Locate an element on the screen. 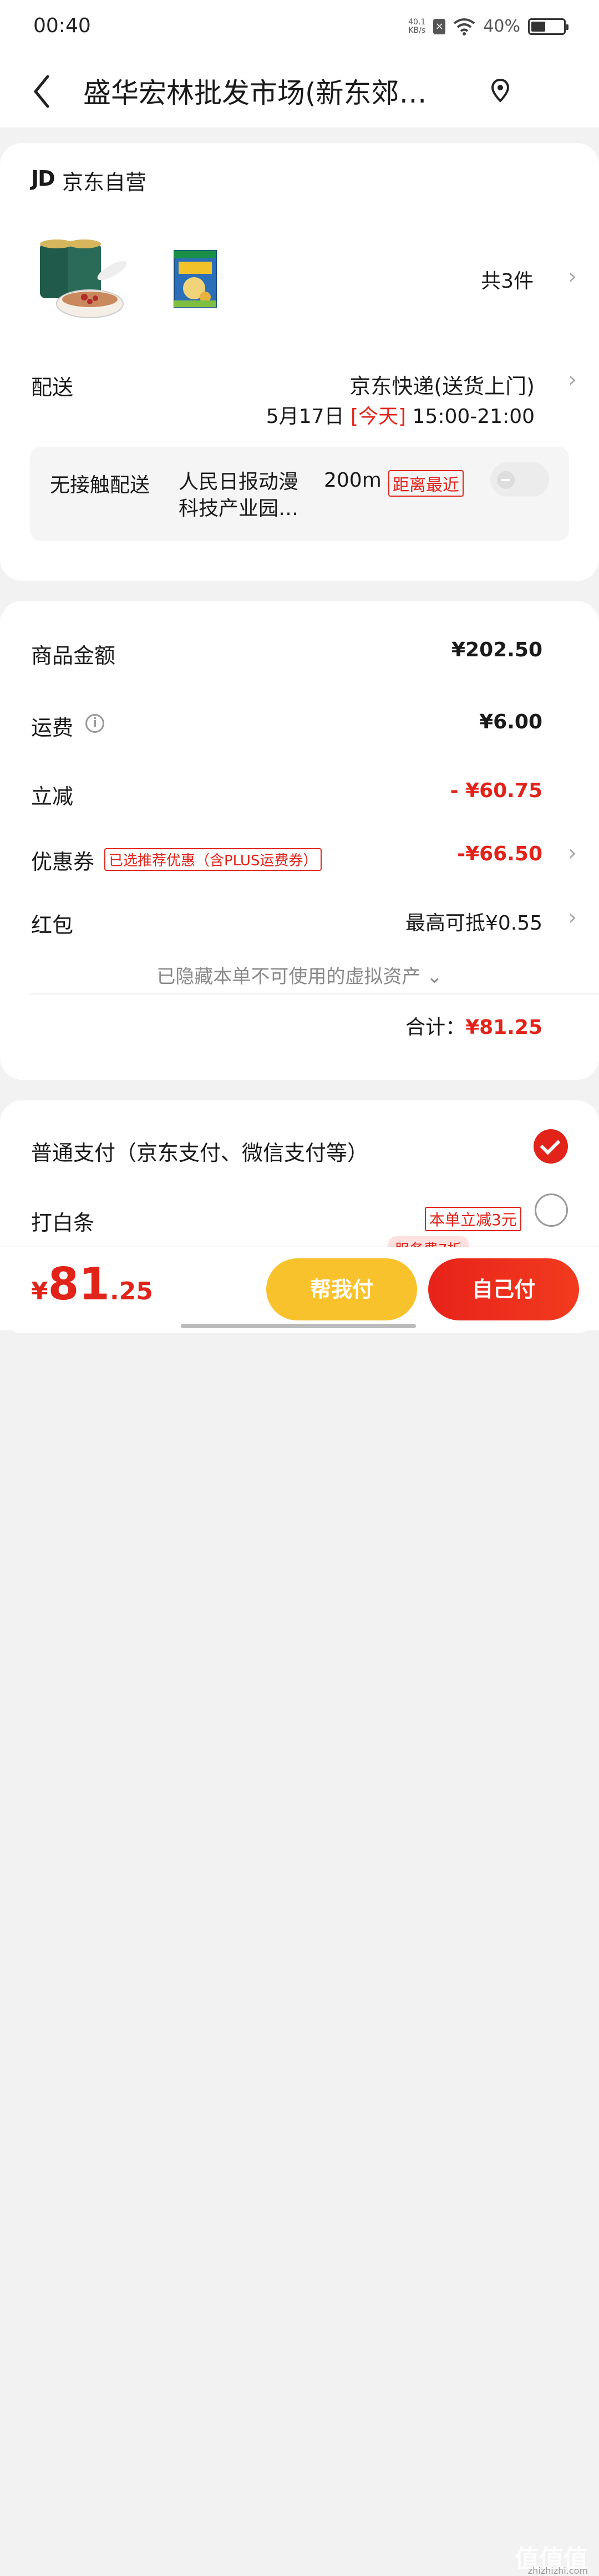 This screenshot has height=2576, width=599. nearest-tag: 距离最近 is located at coordinates (426, 483).